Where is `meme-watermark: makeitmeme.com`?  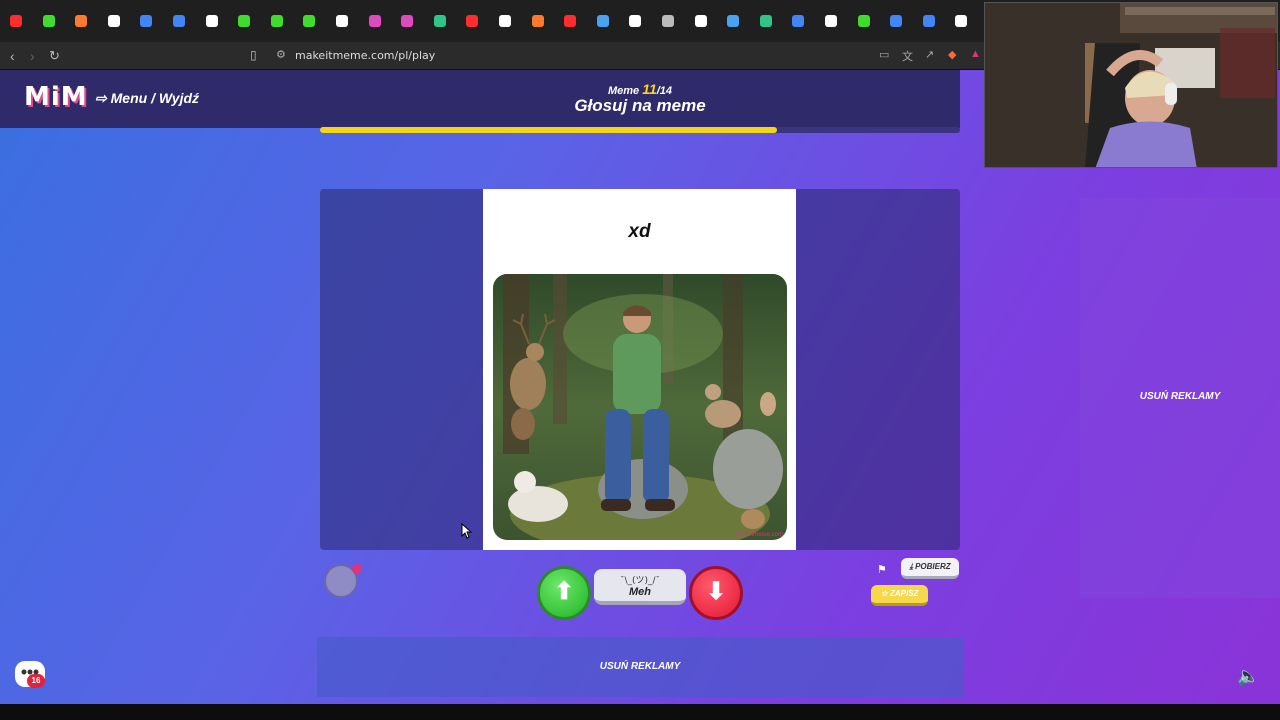
meme-watermark: makeitmeme.com is located at coordinates (759, 535).